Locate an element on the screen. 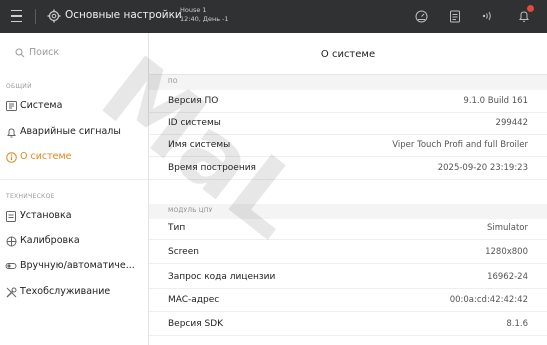 The height and width of the screenshot is (345, 547). alarm-icon is located at coordinates (11, 132).